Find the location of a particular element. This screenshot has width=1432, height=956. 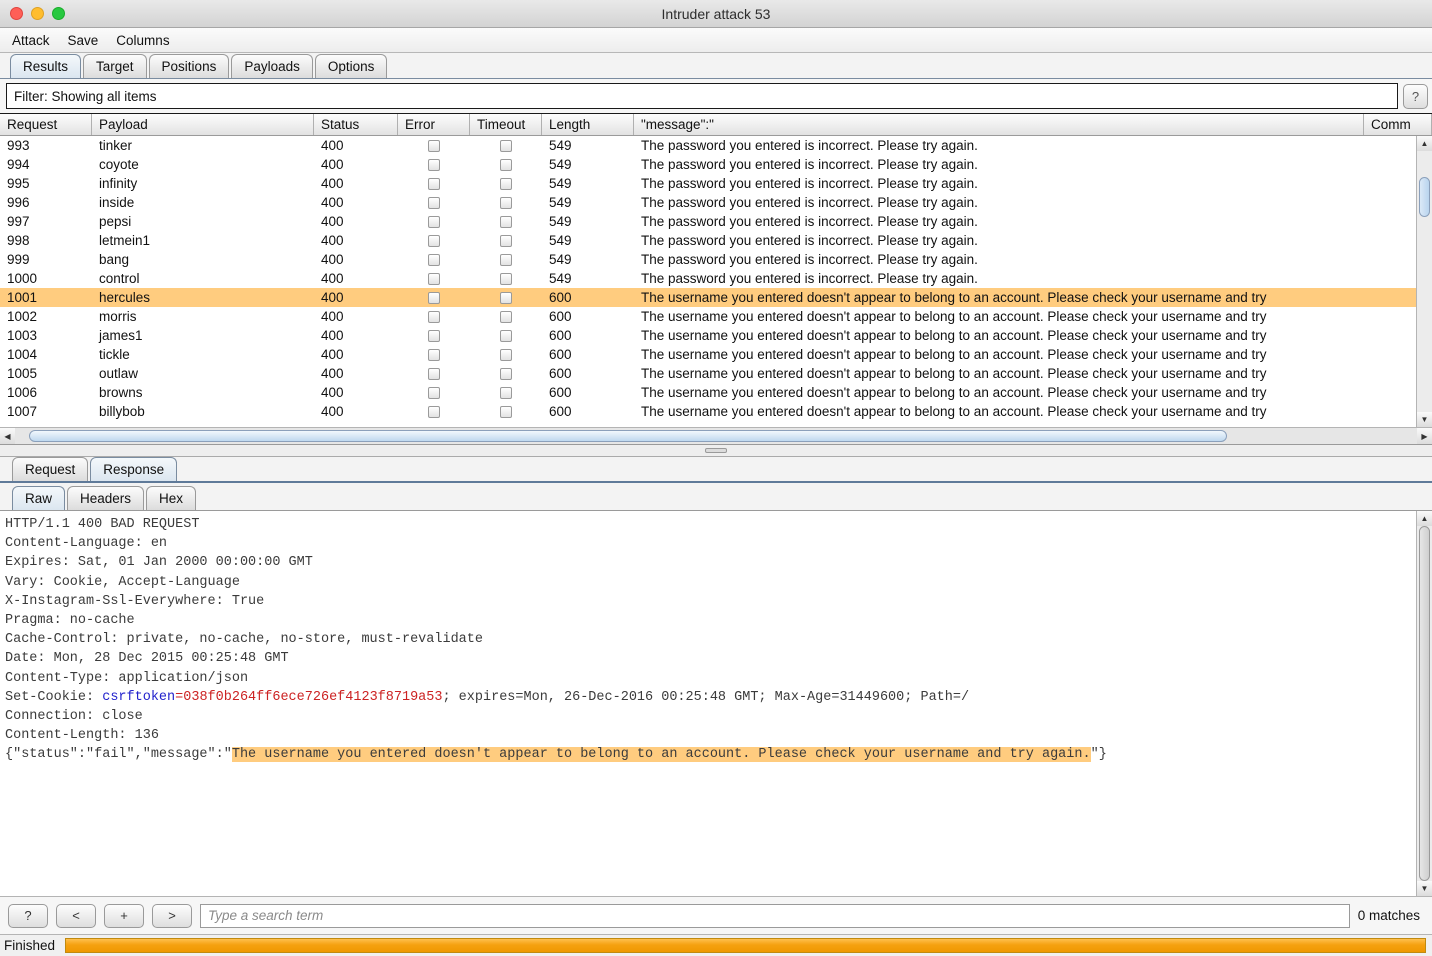

tab-positions: Positions is located at coordinates (189, 66).